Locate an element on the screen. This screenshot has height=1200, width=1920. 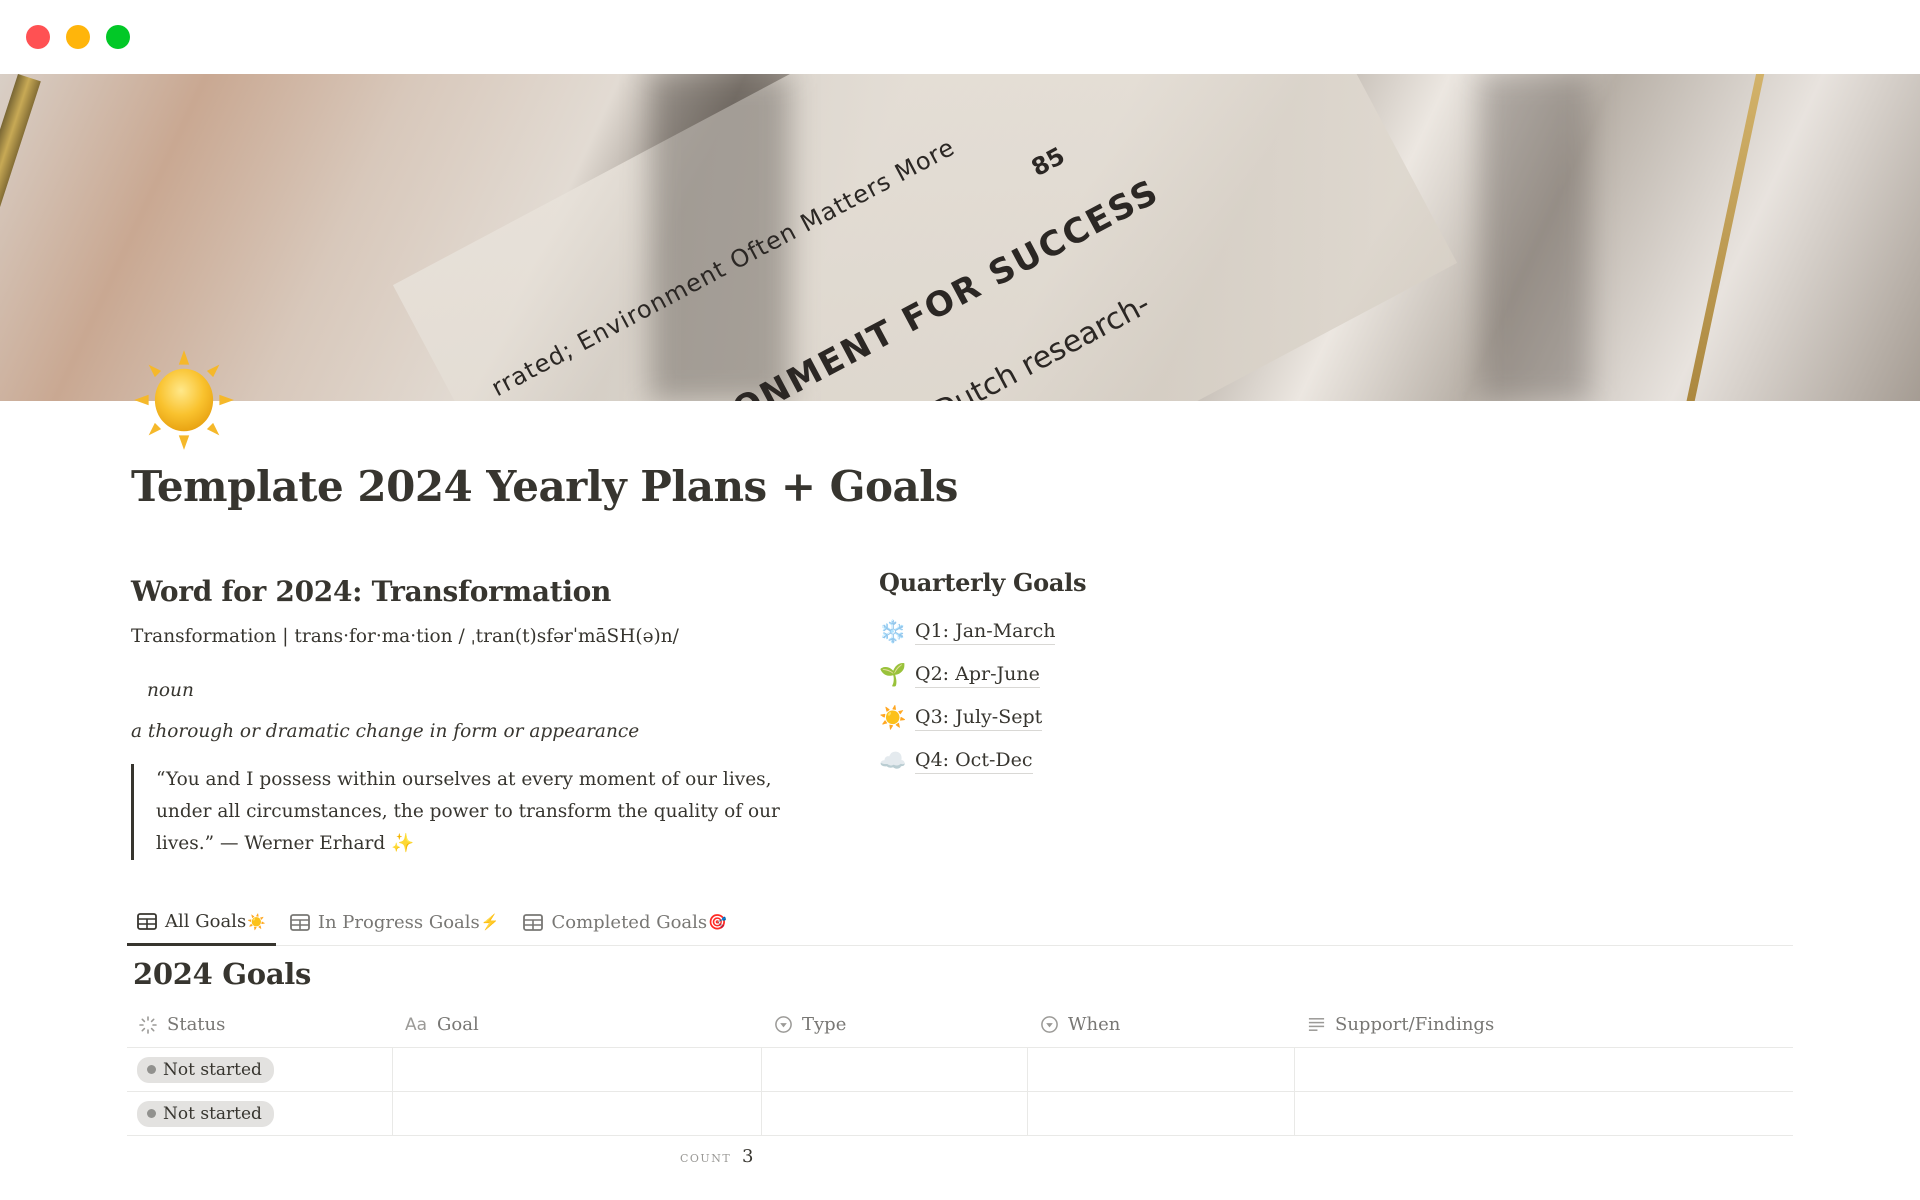
minimize-window-button is located at coordinates (78, 37).